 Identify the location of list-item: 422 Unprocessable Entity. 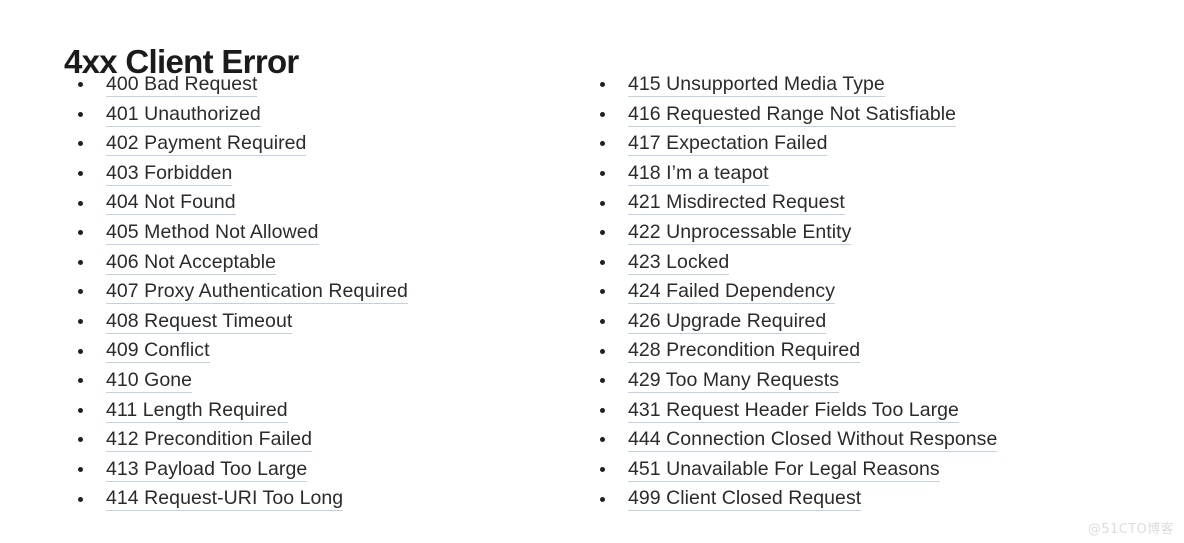
(868, 233).